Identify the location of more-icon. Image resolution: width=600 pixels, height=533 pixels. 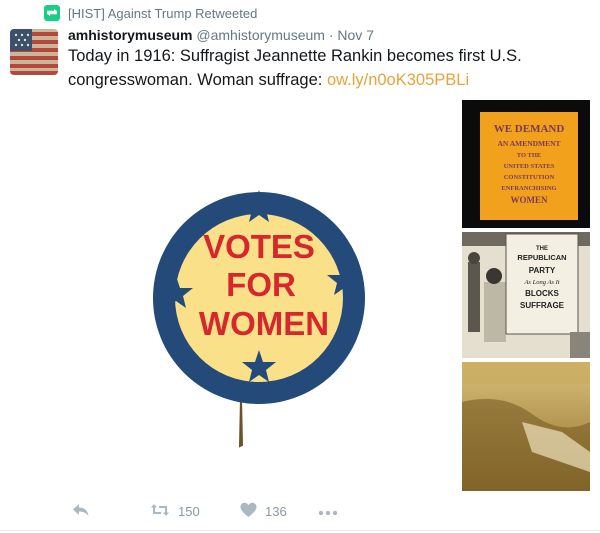
(328, 511).